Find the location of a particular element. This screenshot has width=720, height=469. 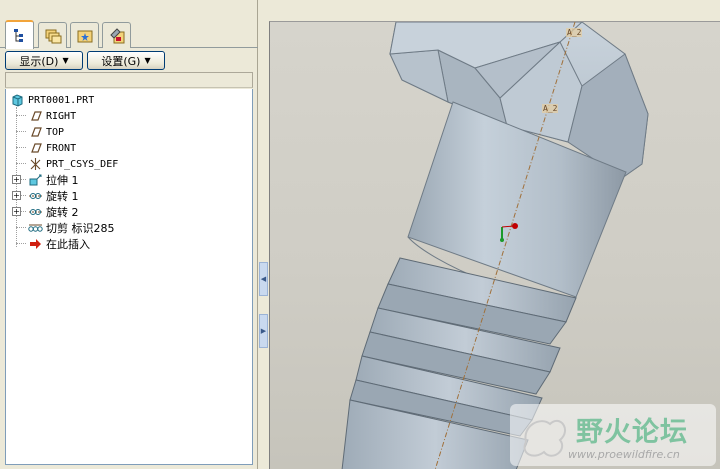

tree-item-revolve-1: 旋转 1 is located at coordinates (53, 196).